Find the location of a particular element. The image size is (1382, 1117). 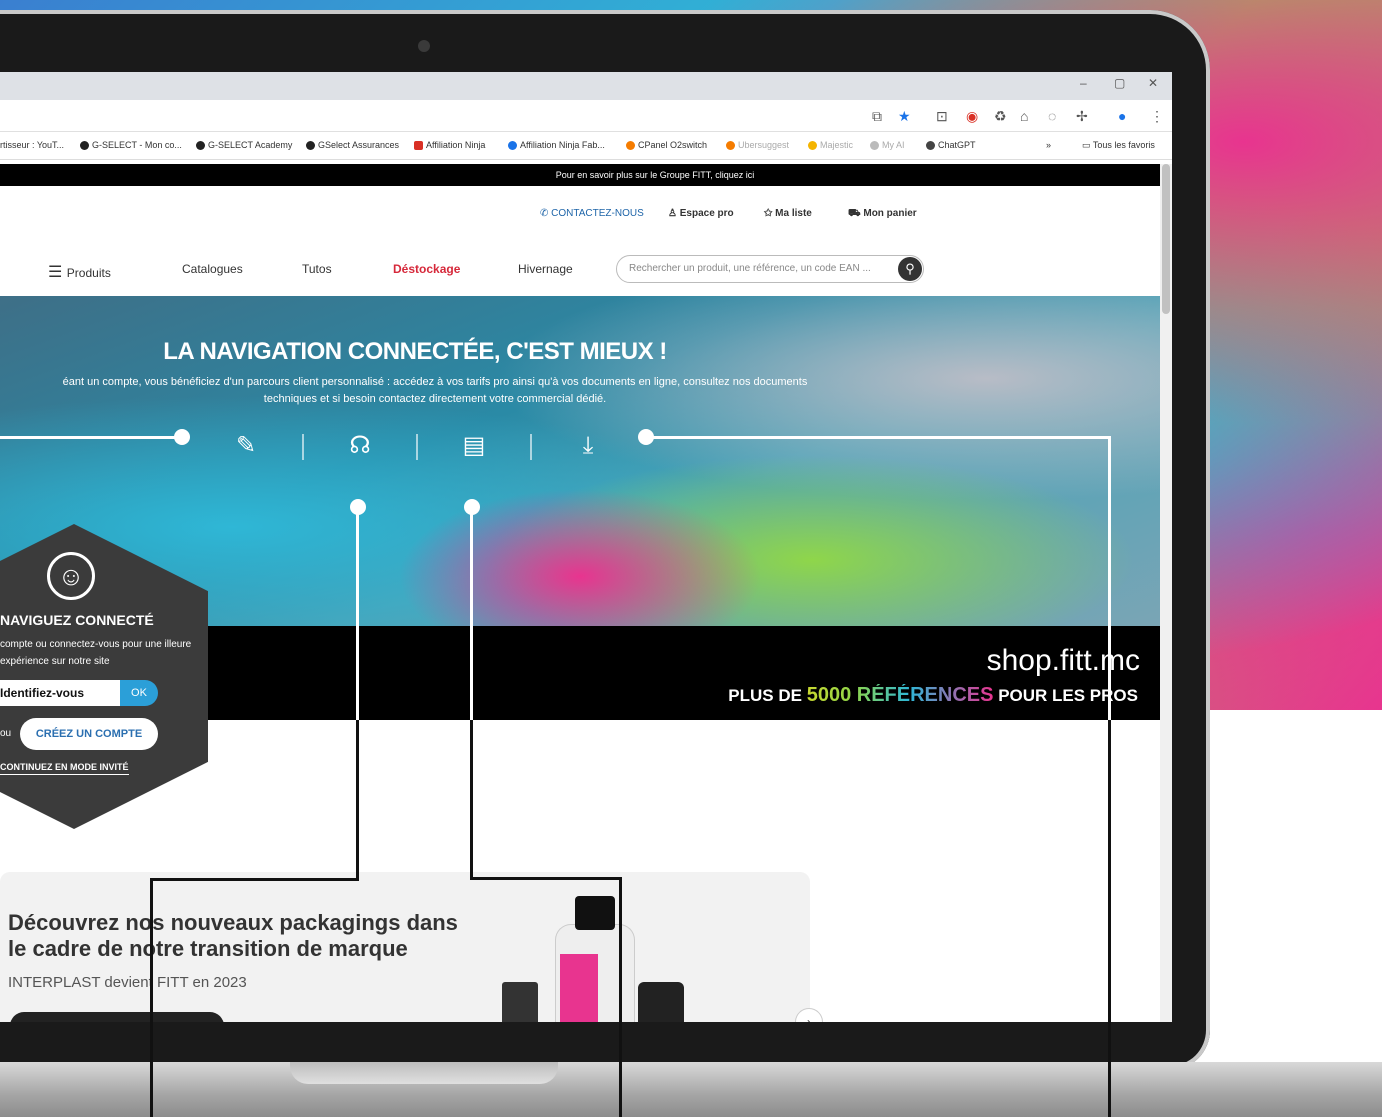

menu-icon: ⋮ is located at coordinates (1157, 116).